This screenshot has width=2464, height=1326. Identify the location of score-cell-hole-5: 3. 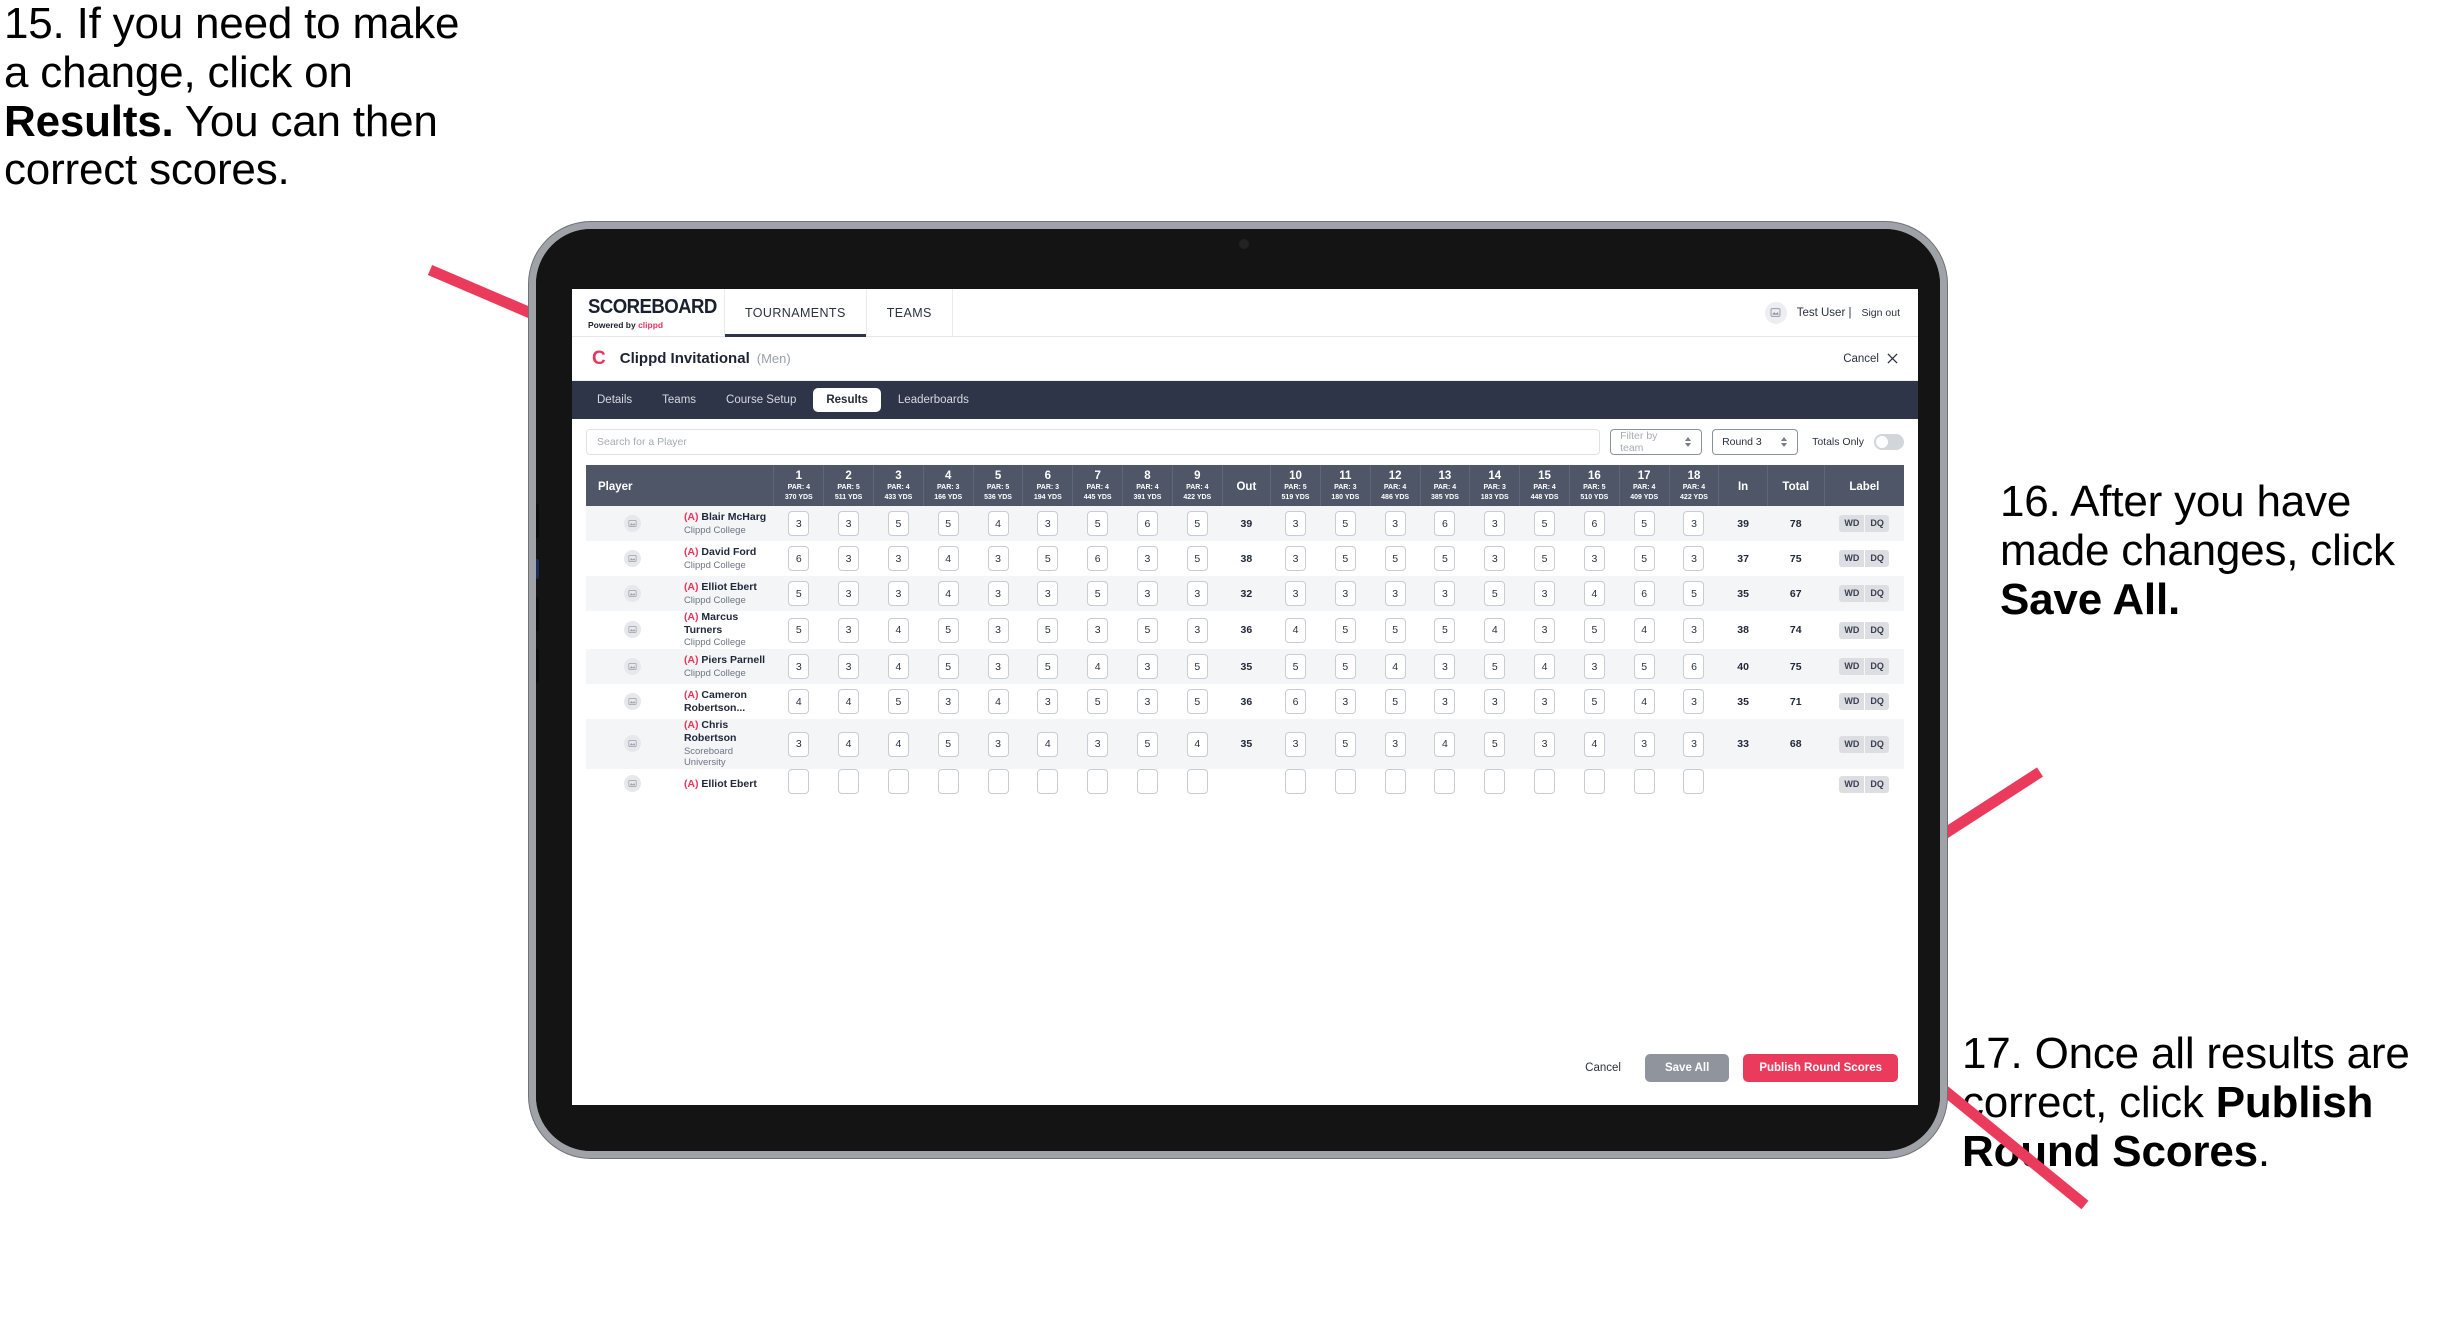
(998, 666).